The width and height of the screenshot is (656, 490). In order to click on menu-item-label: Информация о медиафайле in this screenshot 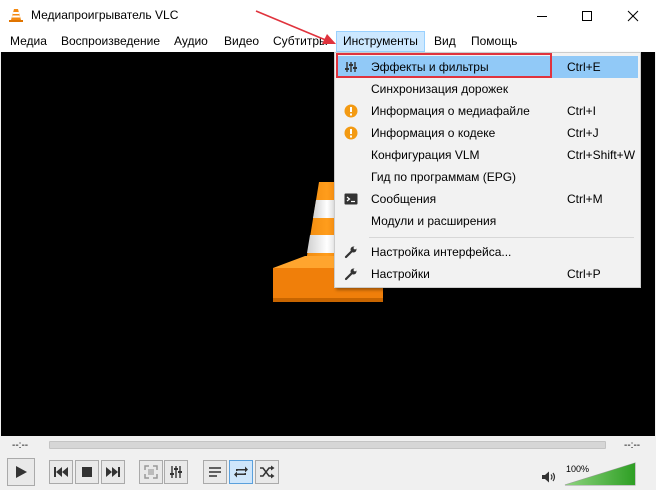, I will do `click(450, 111)`.